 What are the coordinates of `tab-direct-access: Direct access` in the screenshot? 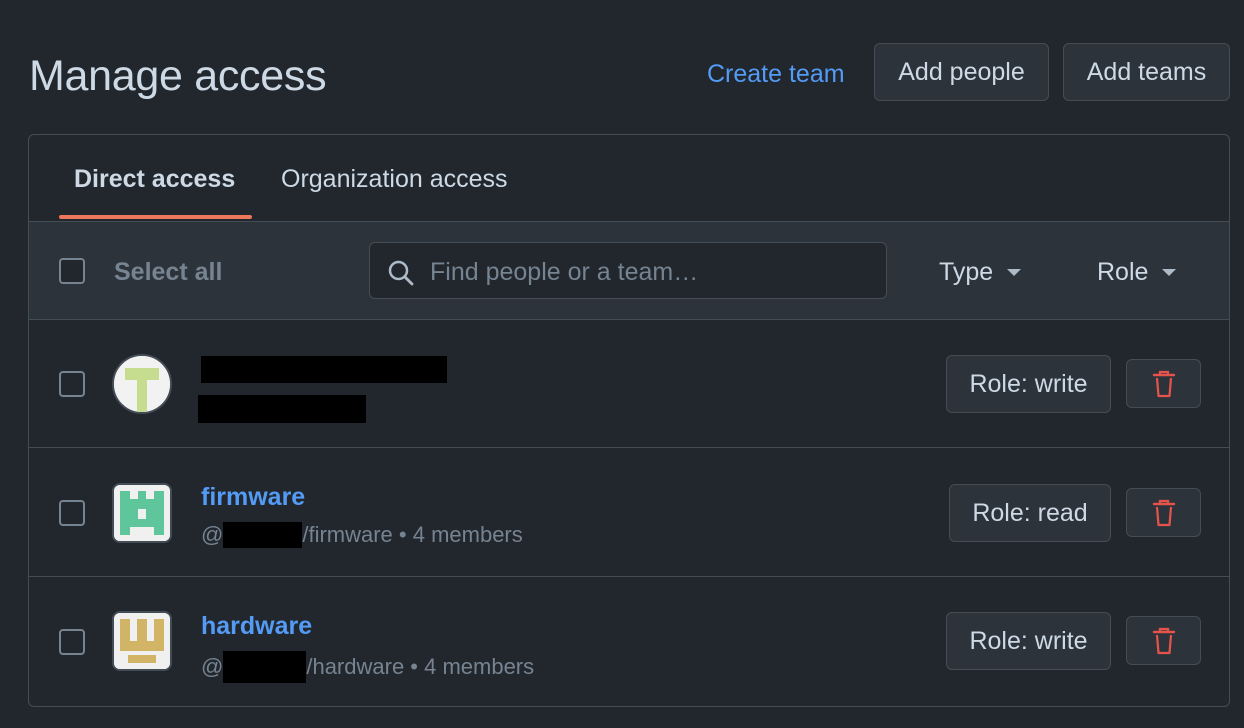 It's located at (154, 179).